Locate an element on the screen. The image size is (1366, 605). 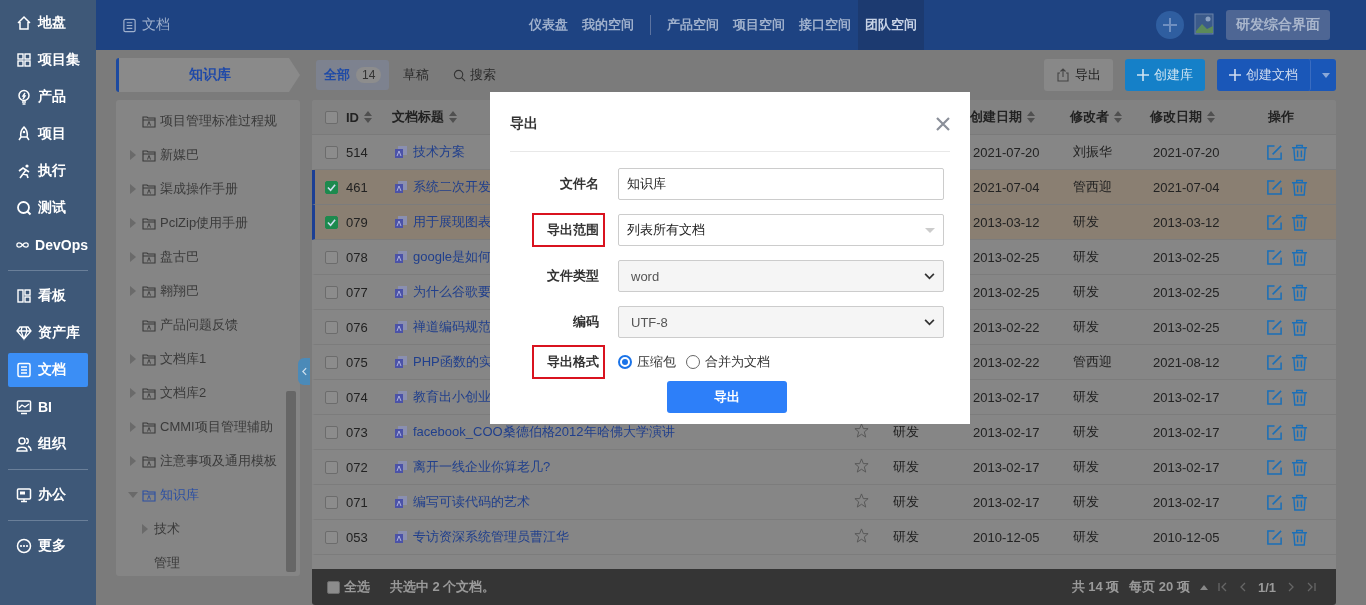
total-count: 共 14 项 is located at coordinates (1095, 587).